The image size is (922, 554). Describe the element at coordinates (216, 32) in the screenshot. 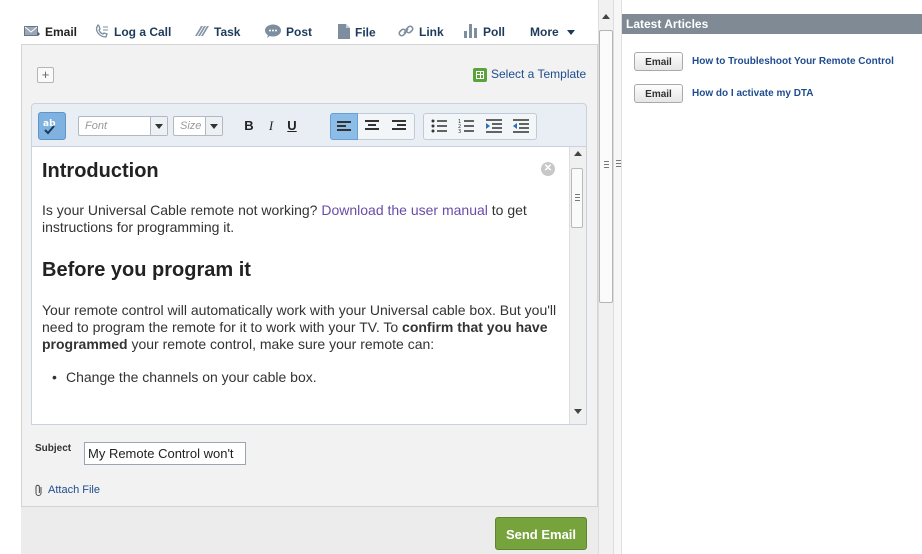

I see `tab-task: Task` at that location.